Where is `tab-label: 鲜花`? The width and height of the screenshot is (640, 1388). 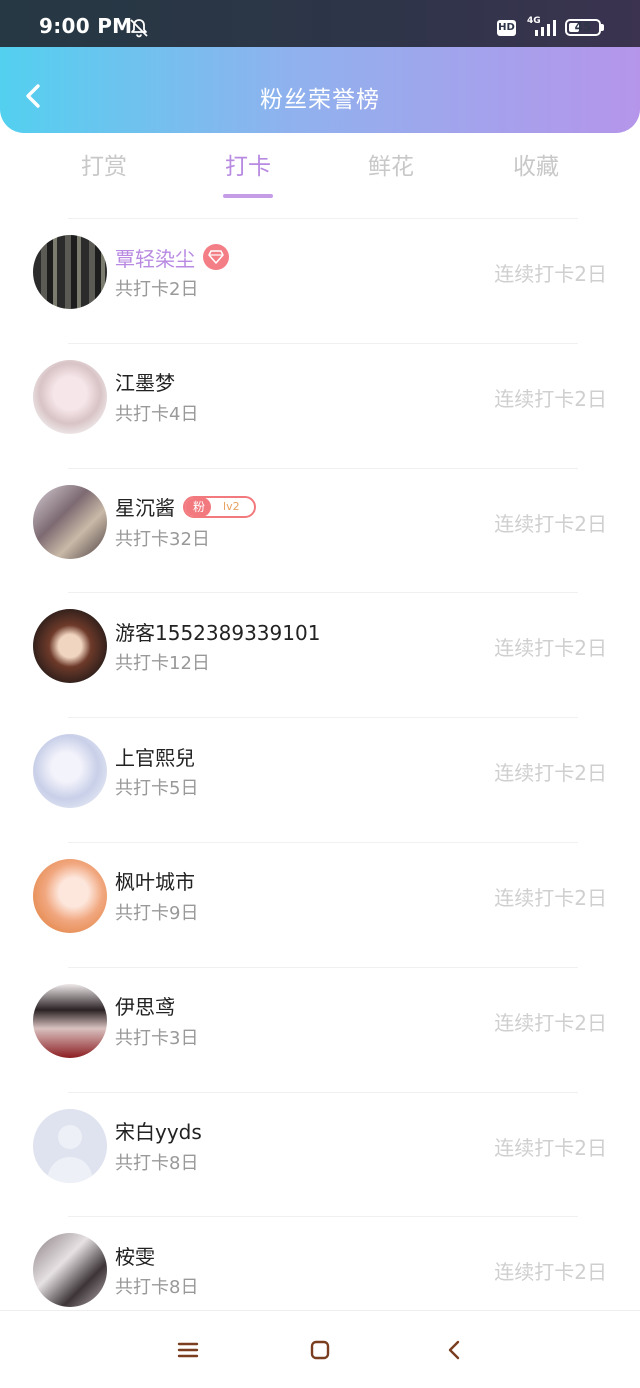
tab-label: 鲜花 is located at coordinates (391, 167).